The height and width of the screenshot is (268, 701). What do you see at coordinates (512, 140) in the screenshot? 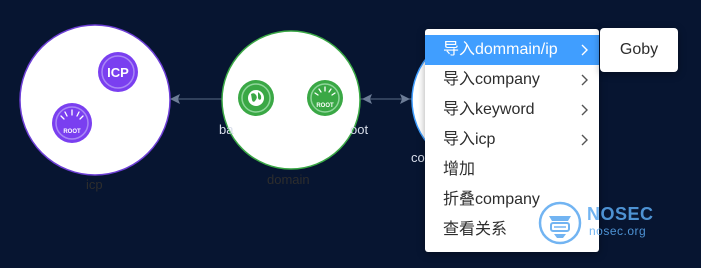
I see `menu-item-import-icp: 导入icp` at bounding box center [512, 140].